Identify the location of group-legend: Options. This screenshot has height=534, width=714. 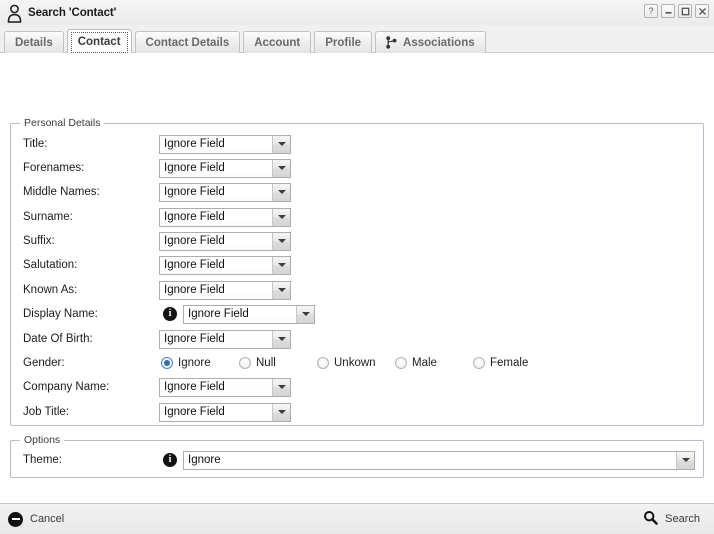
(42, 440).